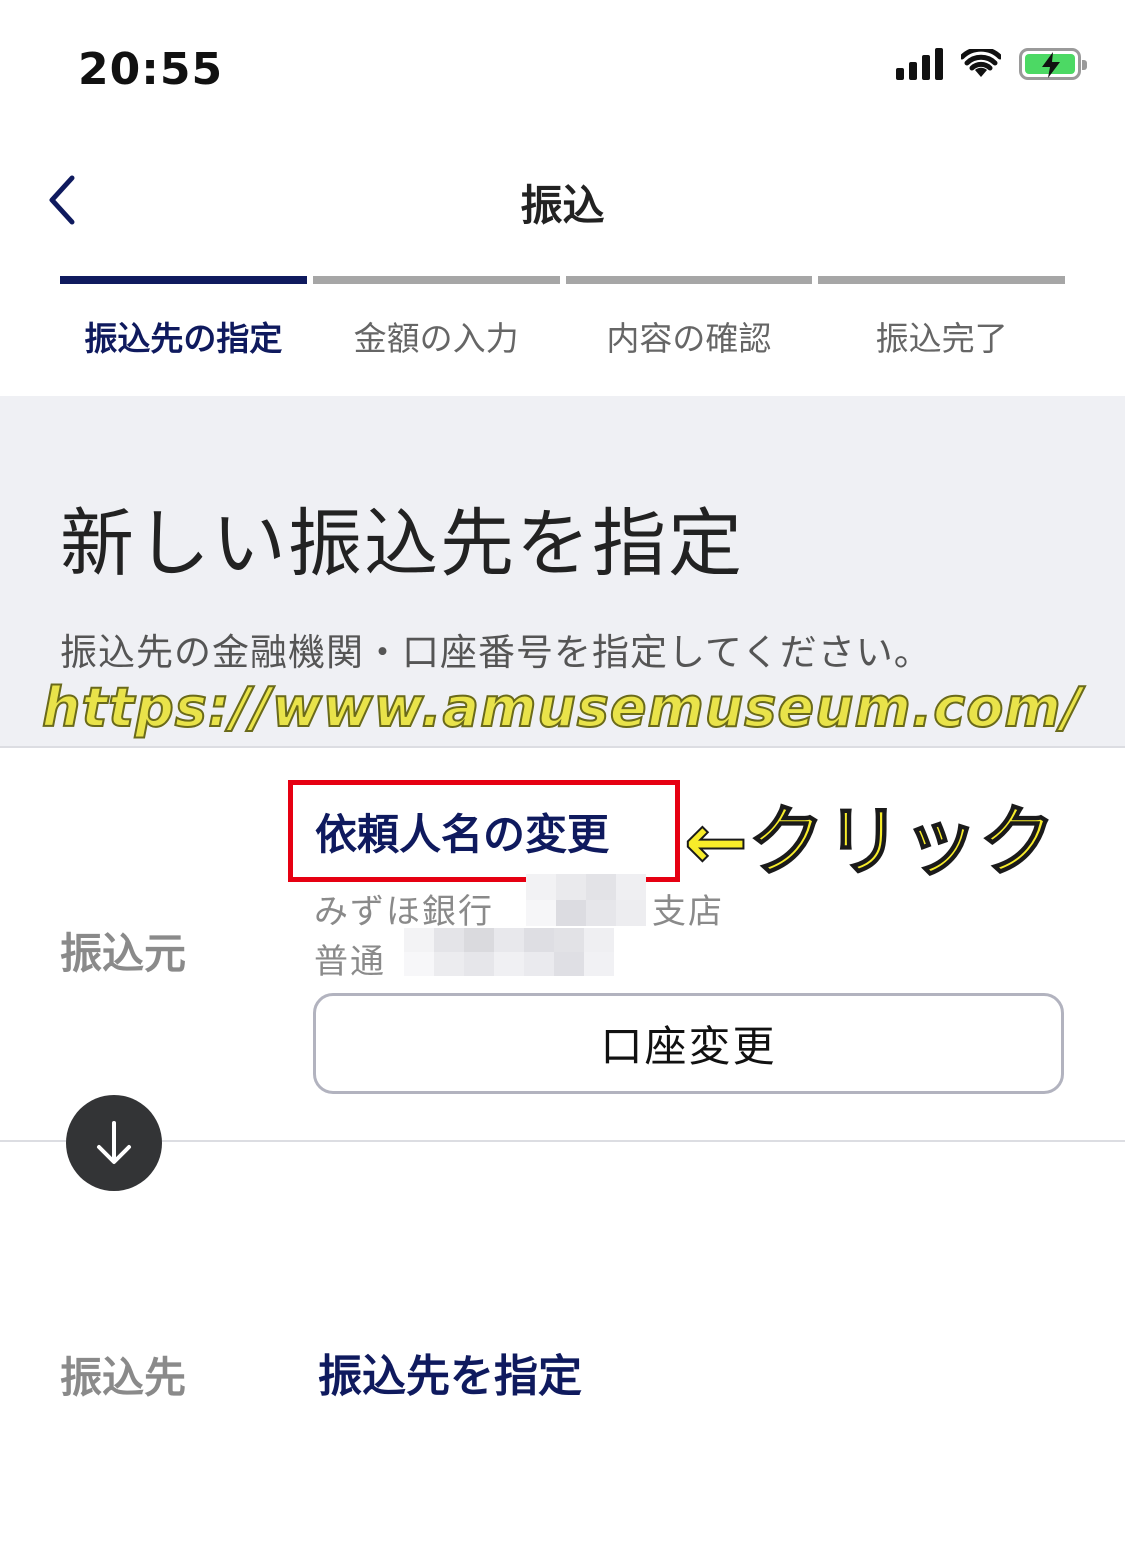 The image size is (1125, 1552). Describe the element at coordinates (689, 338) in the screenshot. I see `step-label: 内容の確認` at that location.